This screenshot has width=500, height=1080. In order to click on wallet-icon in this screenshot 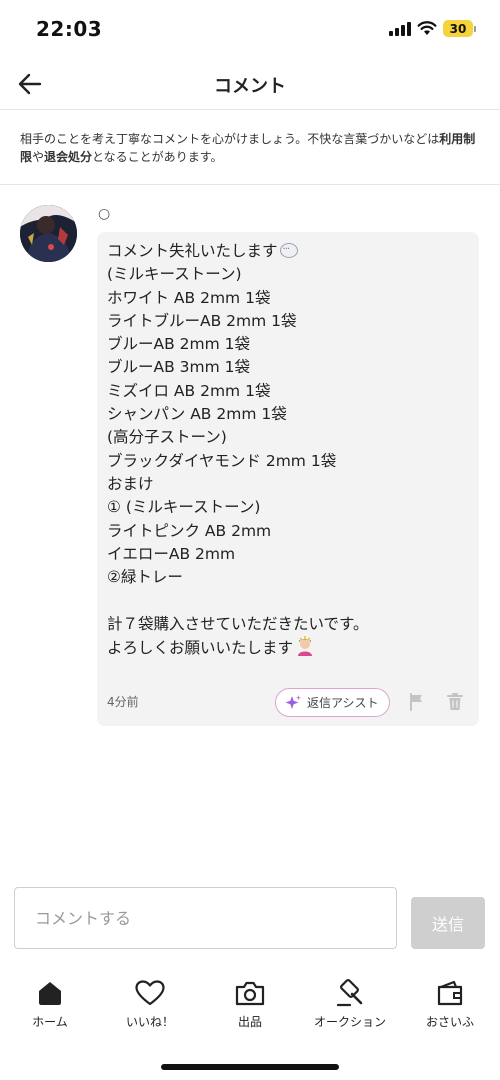, I will do `click(450, 993)`.